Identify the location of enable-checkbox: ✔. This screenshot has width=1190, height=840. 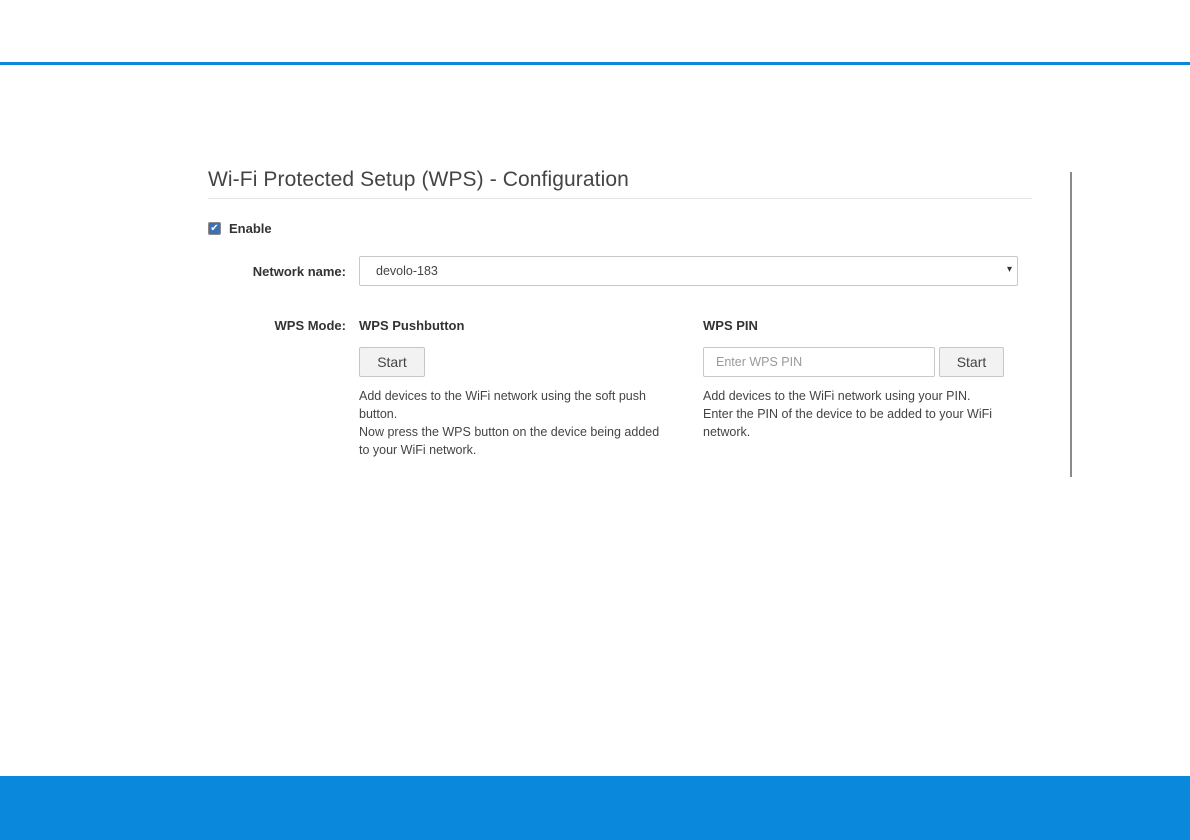
(214, 228).